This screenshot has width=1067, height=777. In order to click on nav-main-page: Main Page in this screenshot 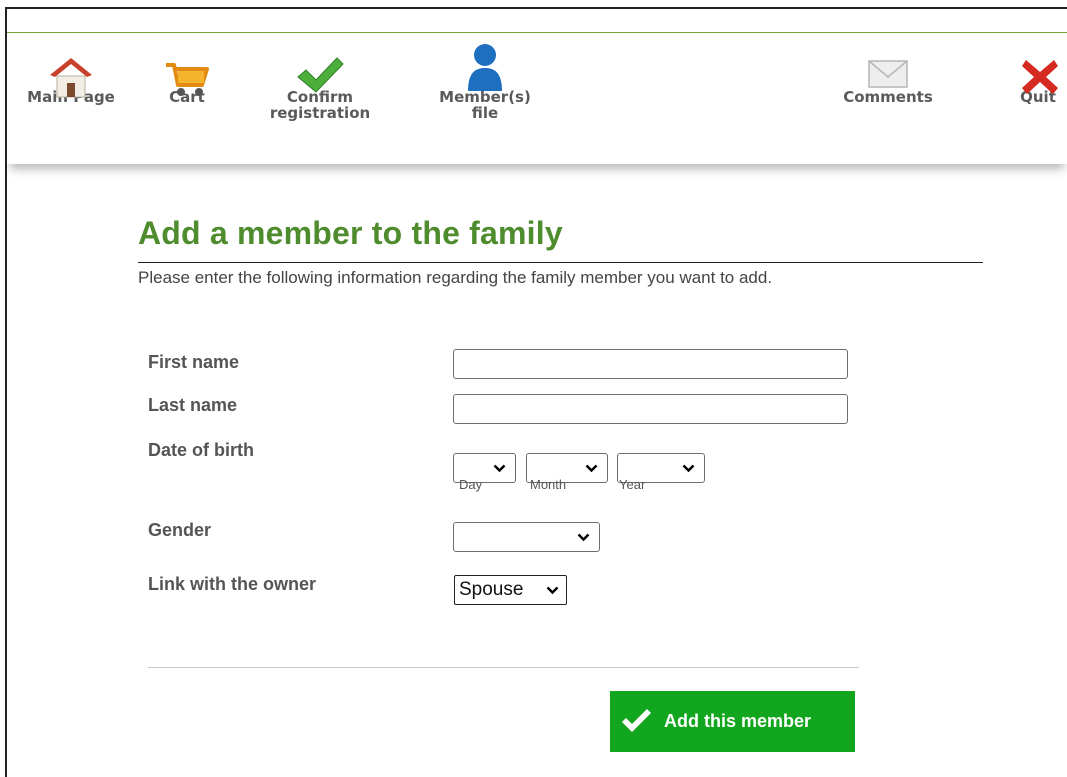, I will do `click(71, 69)`.